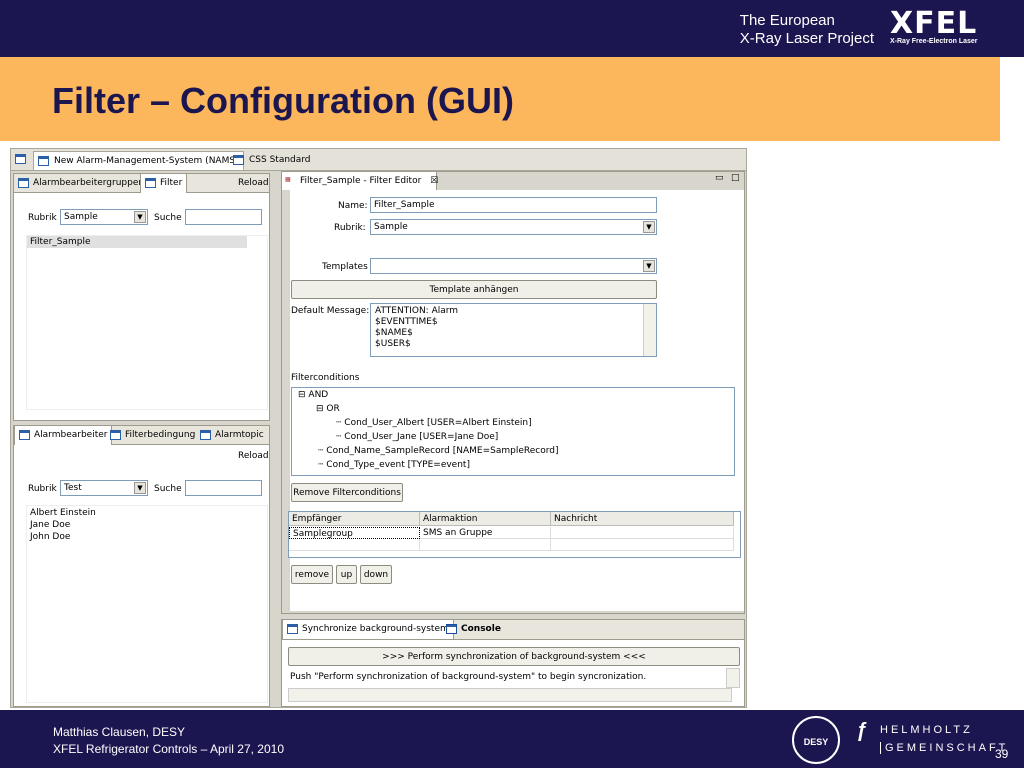 The image size is (1024, 768). I want to click on column-header: Nachricht, so click(642, 519).